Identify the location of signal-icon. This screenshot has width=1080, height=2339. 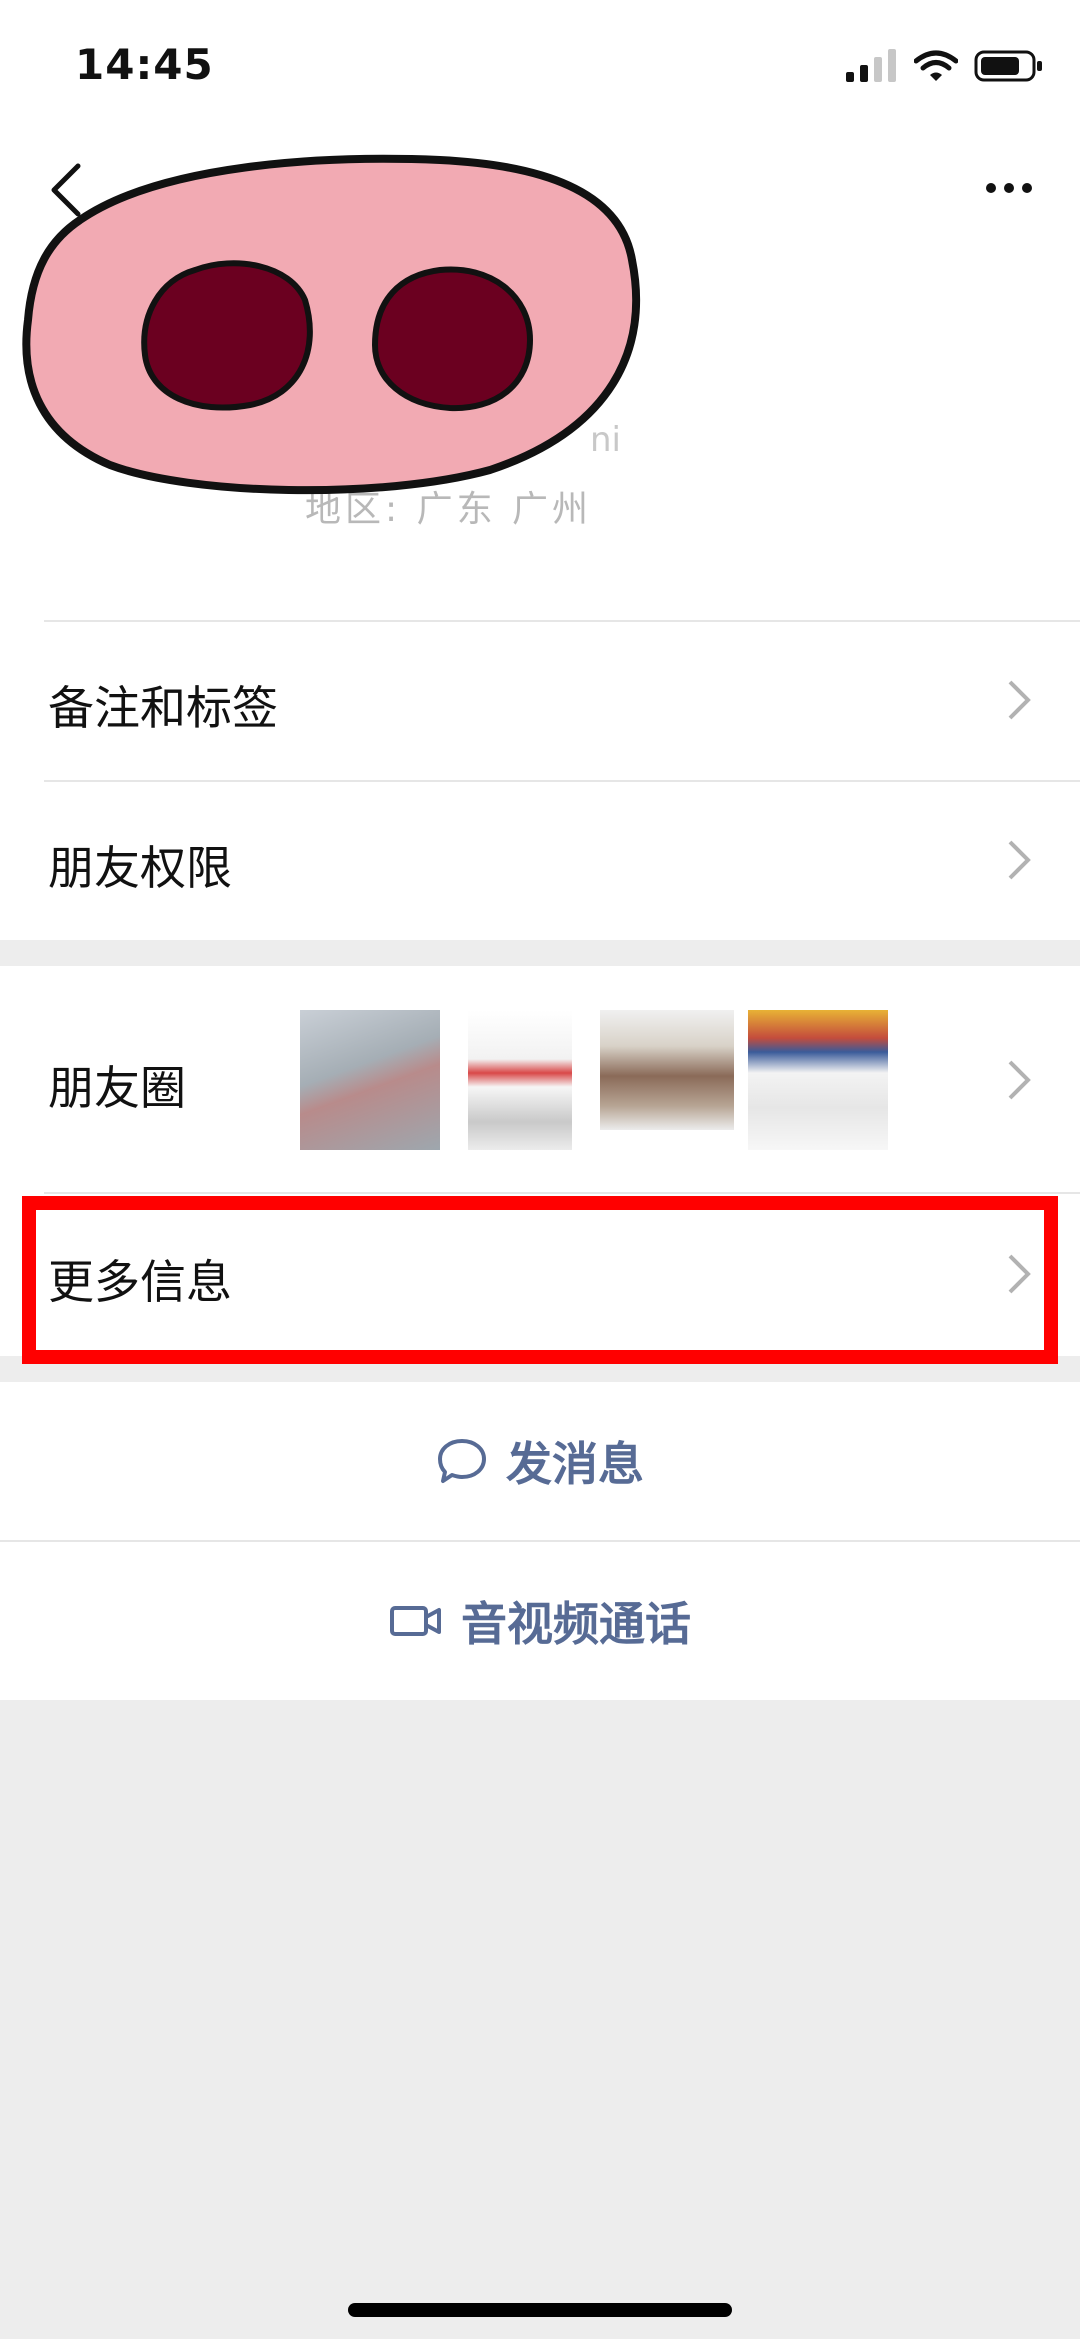
(871, 65).